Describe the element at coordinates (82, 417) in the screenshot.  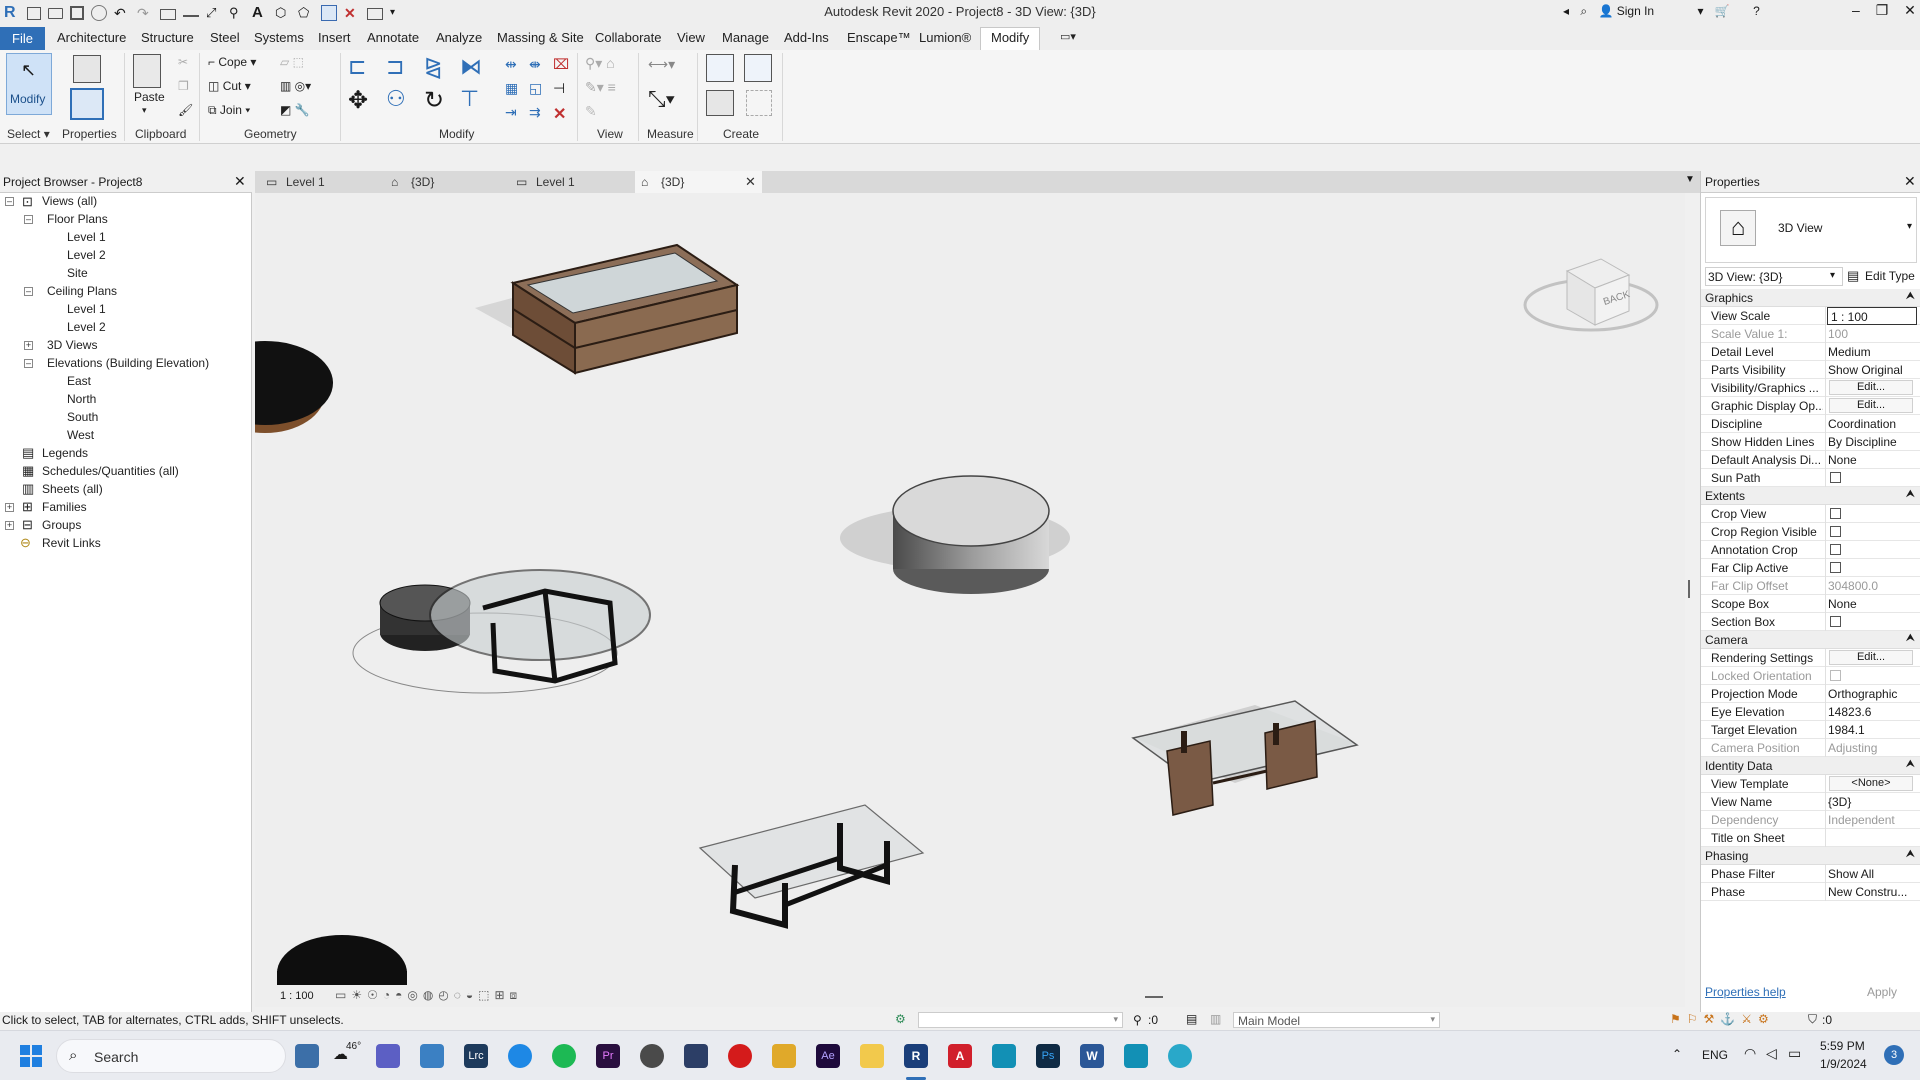
I see `tree-elevation-south: South` at that location.